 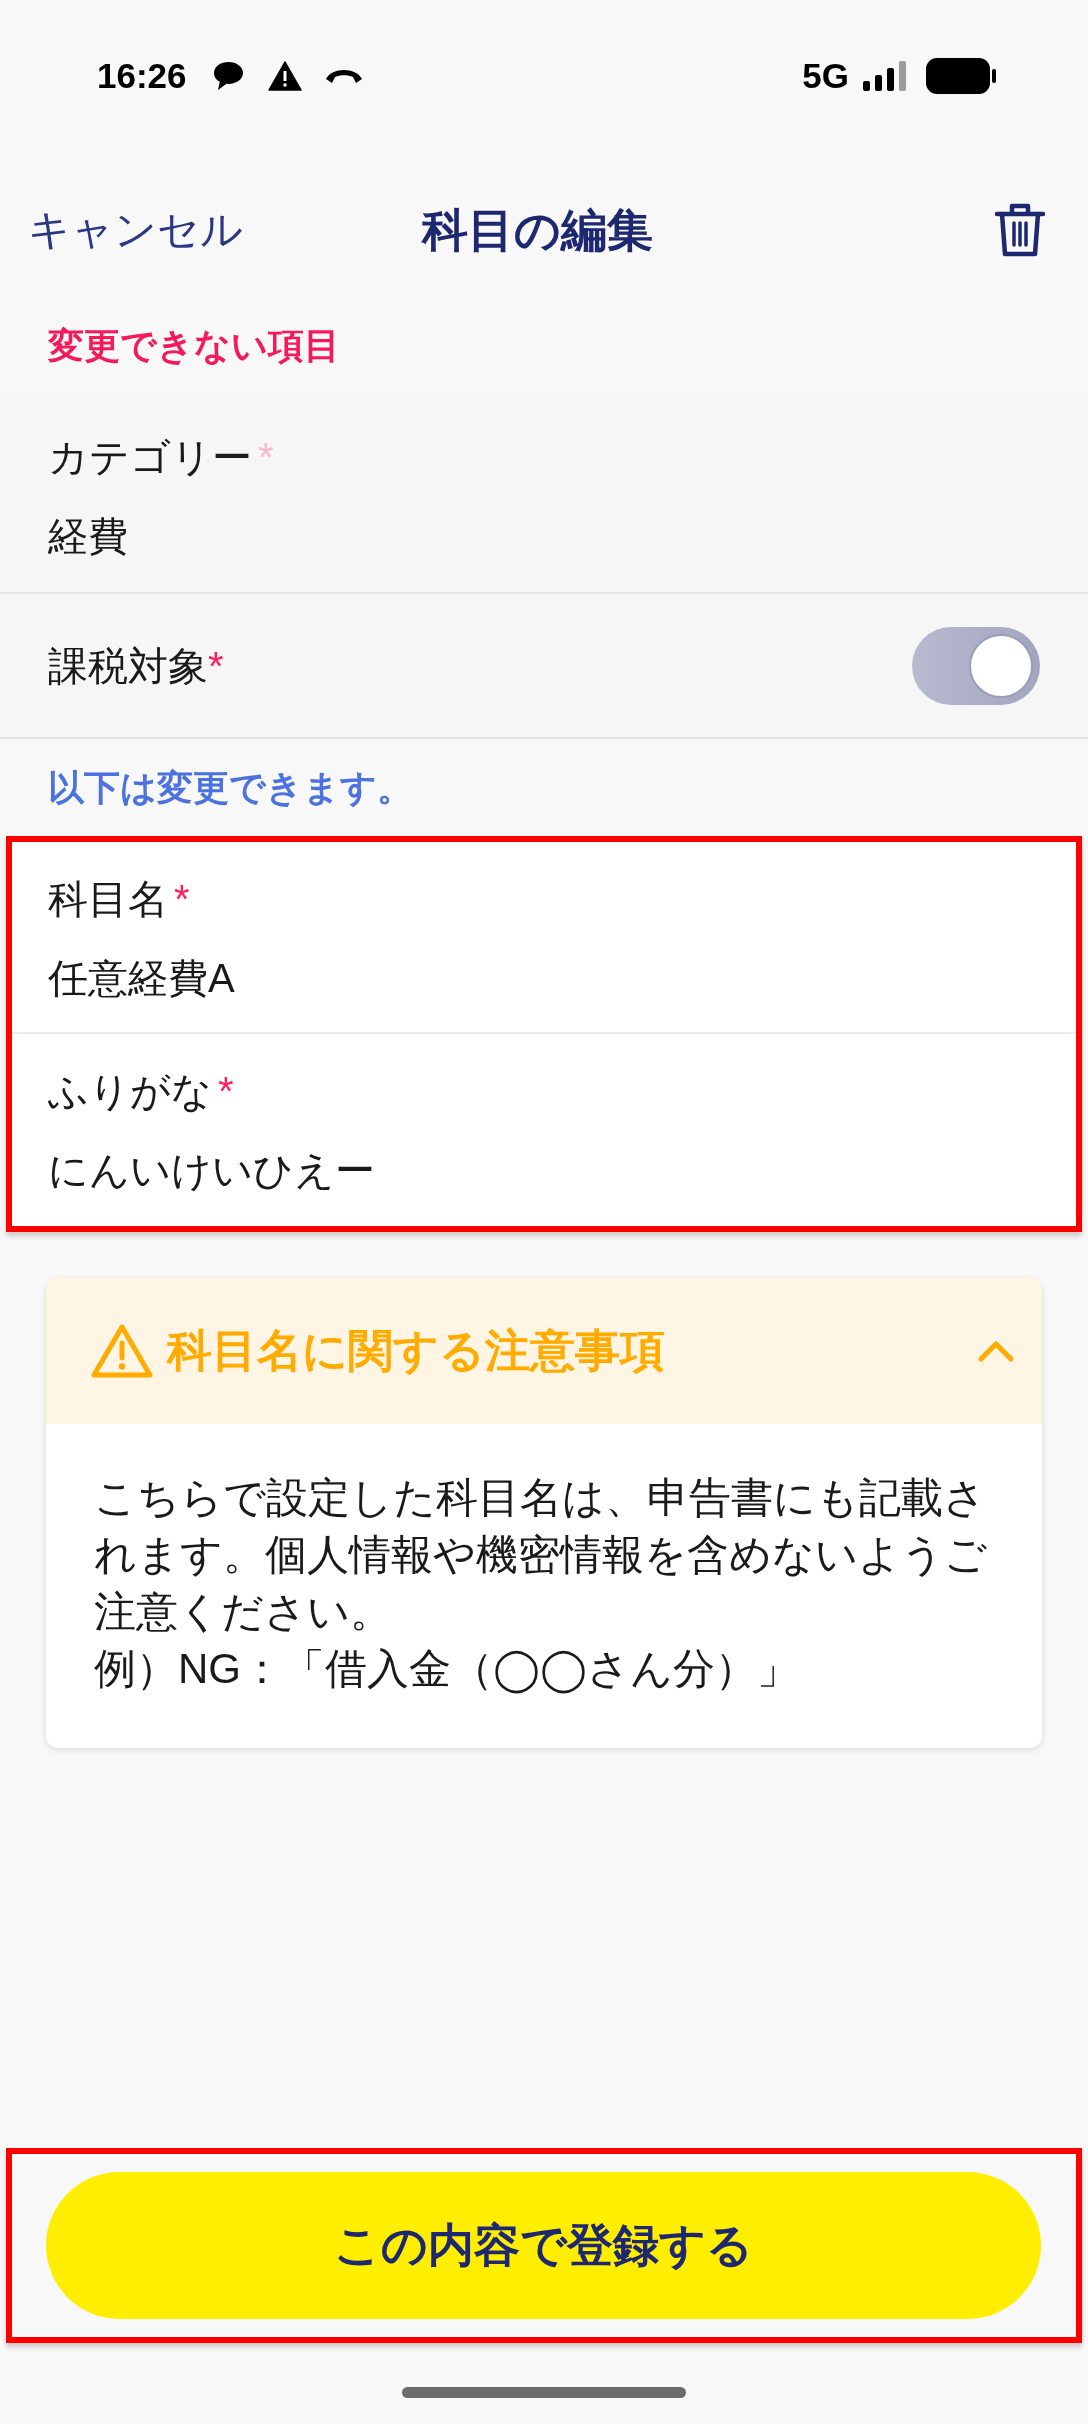 I want to click on screen-title: 科目の編集, so click(x=537, y=230).